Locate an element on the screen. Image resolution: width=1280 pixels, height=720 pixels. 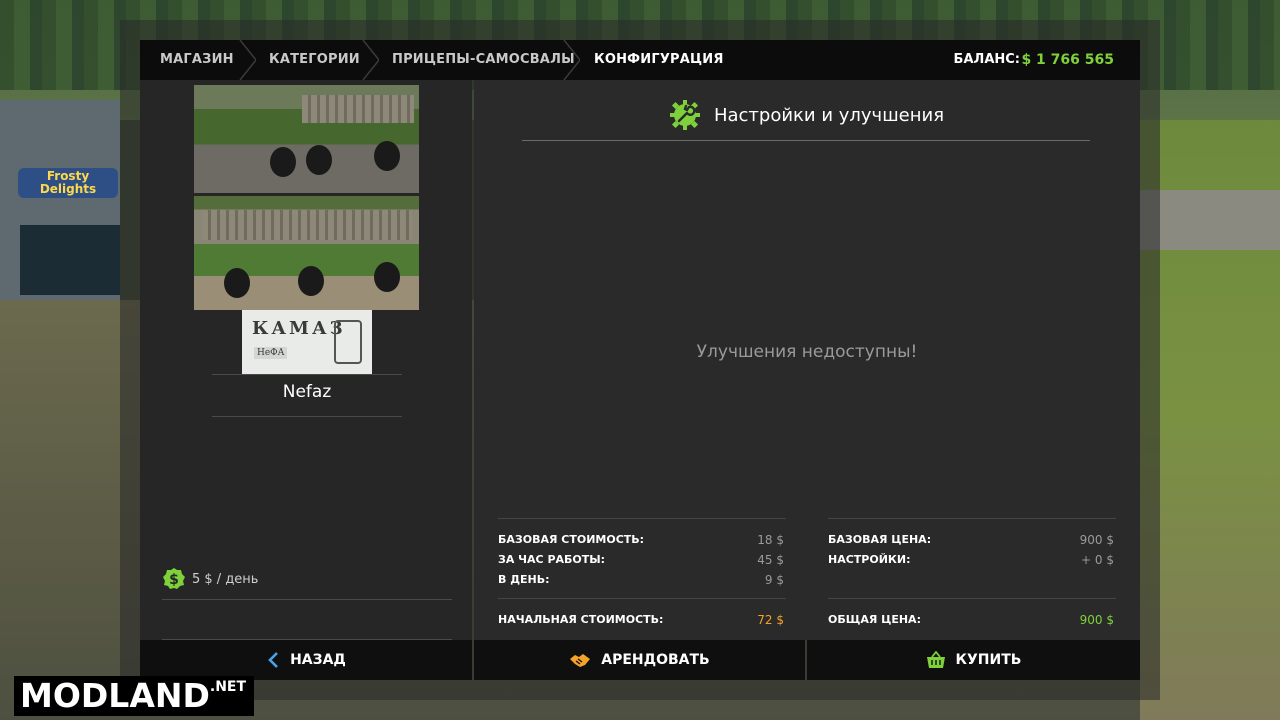
brand-logo: КАМАЗ НеФА is located at coordinates (307, 342).